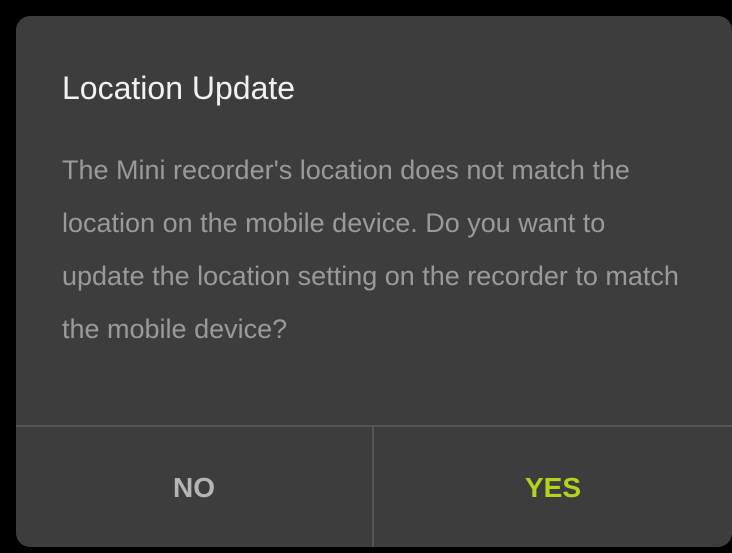 This screenshot has height=553, width=732. What do you see at coordinates (195, 487) in the screenshot?
I see `no-button: NO` at bounding box center [195, 487].